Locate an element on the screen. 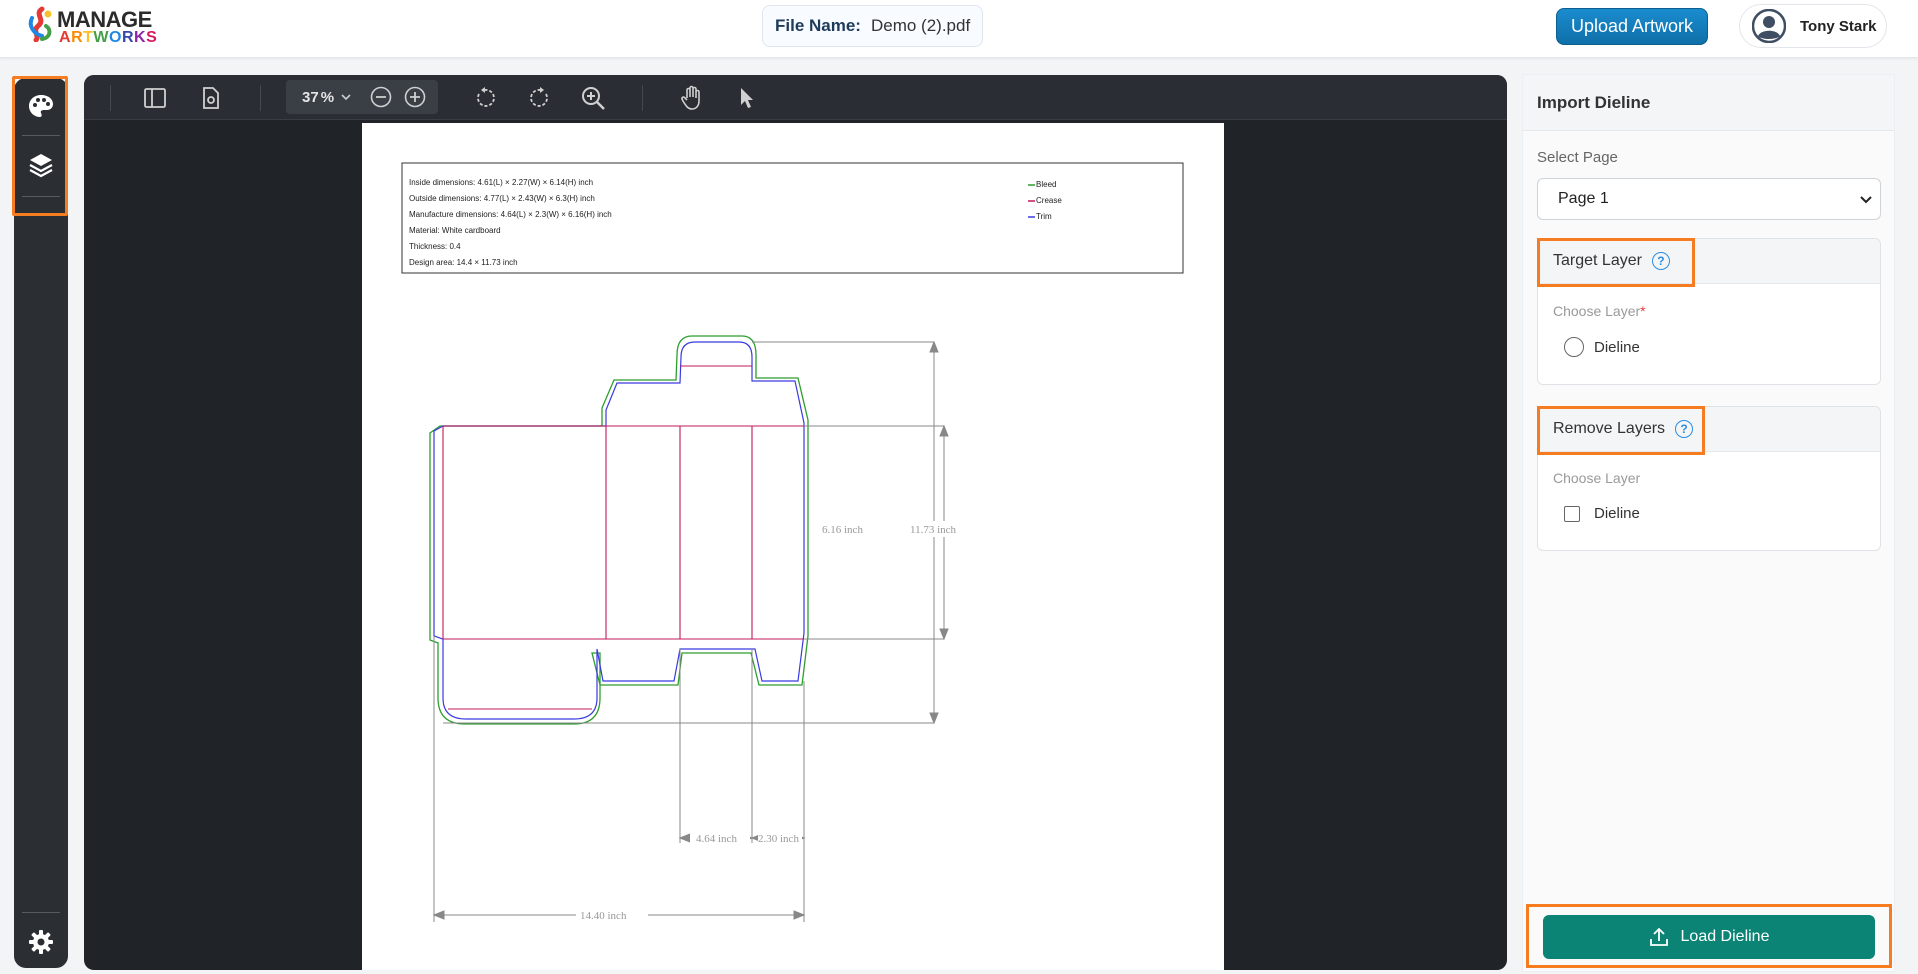 This screenshot has width=1918, height=974. pan-hand-button is located at coordinates (692, 98).